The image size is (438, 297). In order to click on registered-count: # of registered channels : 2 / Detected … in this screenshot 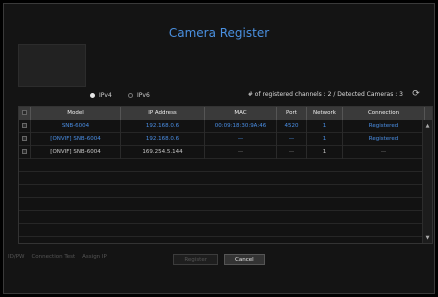, I will do `click(325, 94)`.